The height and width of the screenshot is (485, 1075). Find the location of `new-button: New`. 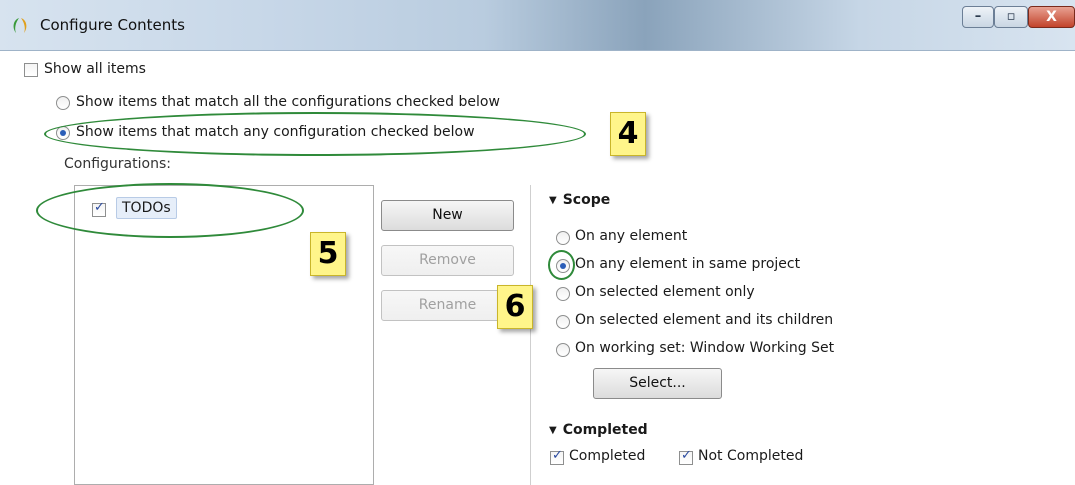

new-button: New is located at coordinates (447, 215).